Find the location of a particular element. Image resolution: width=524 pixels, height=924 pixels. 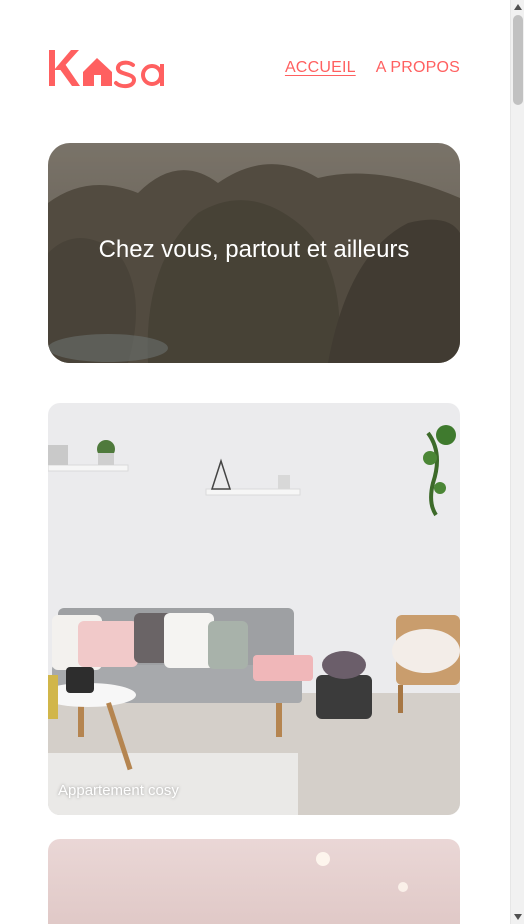

listing-card-title: Appartement cosy is located at coordinates (118, 790).